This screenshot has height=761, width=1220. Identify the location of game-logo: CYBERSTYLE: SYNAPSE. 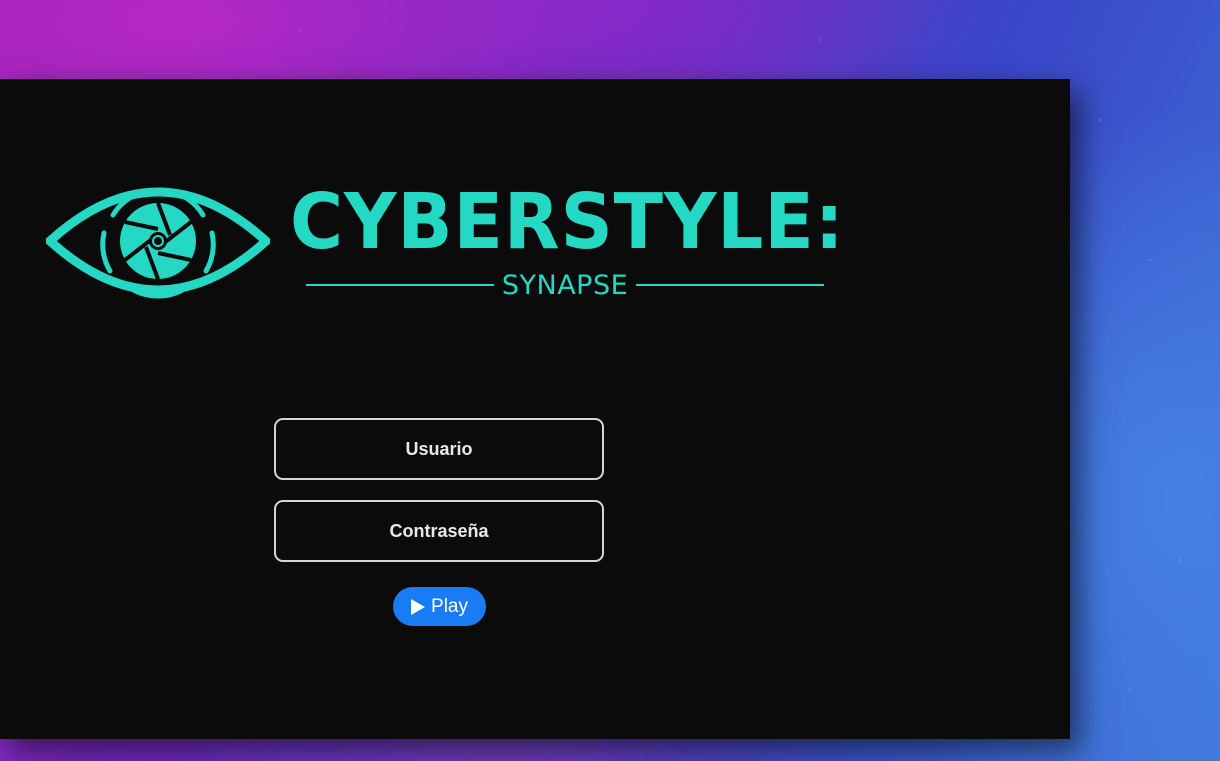
(446, 242).